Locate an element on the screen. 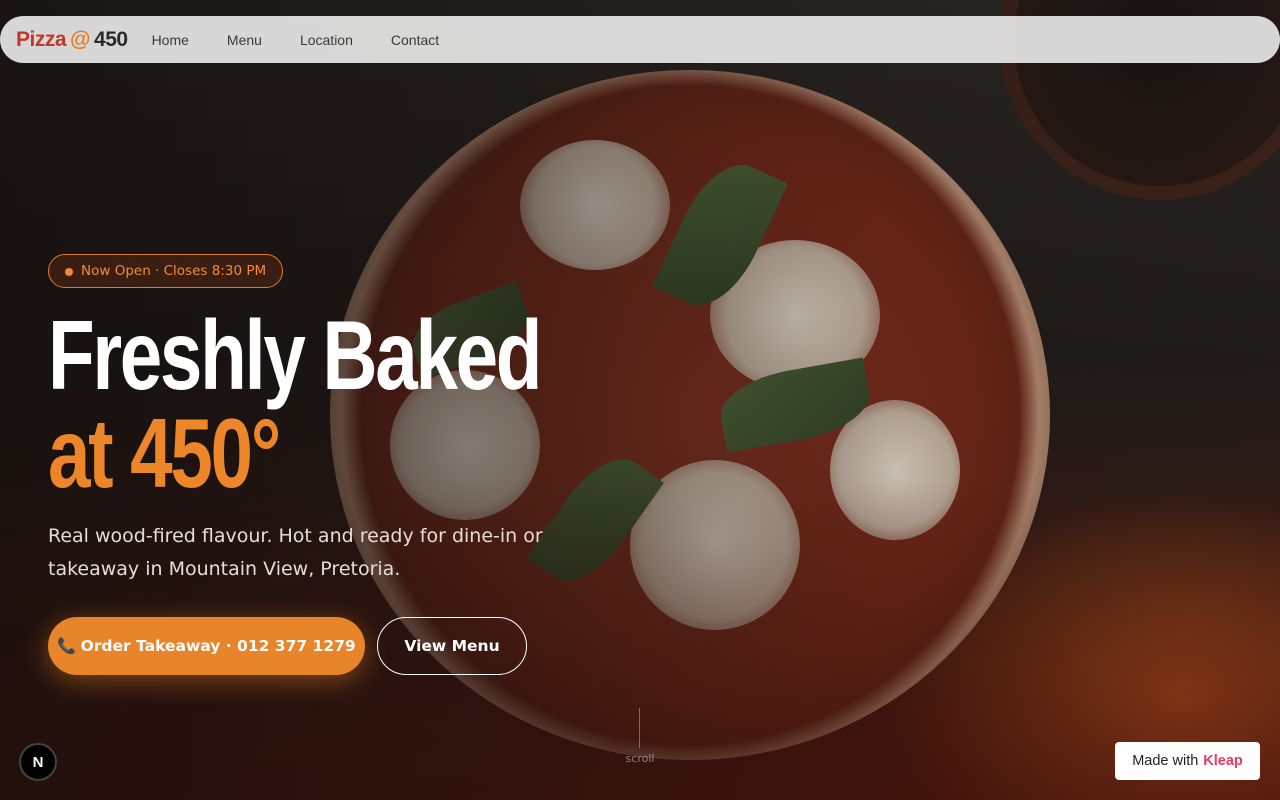 The height and width of the screenshot is (800, 1280). view-menu-button: View Menu is located at coordinates (452, 646).